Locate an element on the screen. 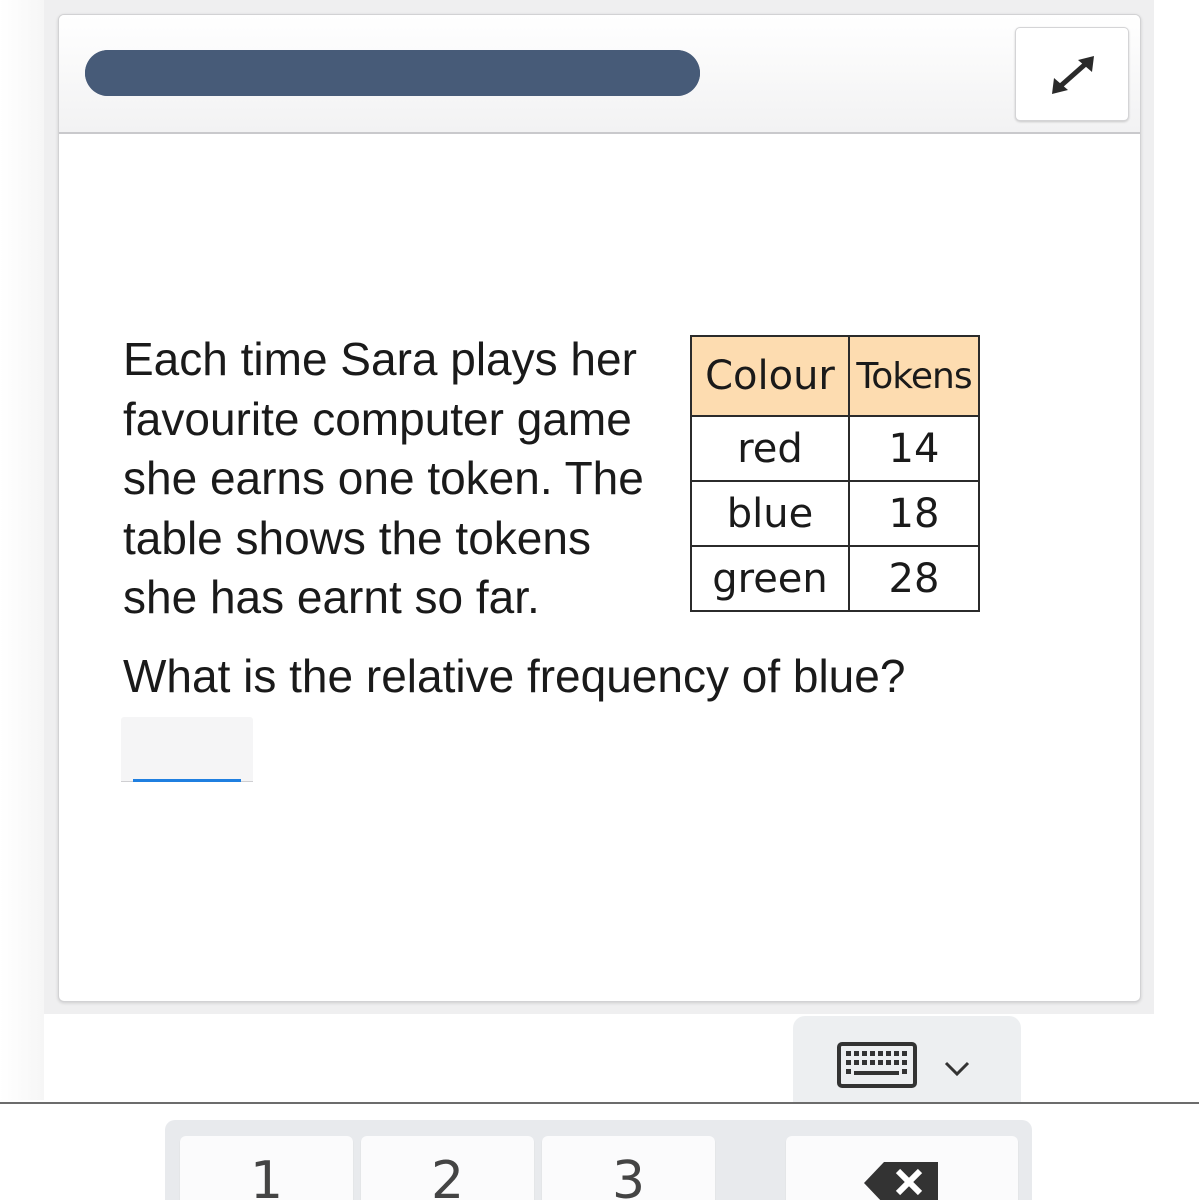 The image size is (1199, 1200). page-margin is located at coordinates (22, 550).